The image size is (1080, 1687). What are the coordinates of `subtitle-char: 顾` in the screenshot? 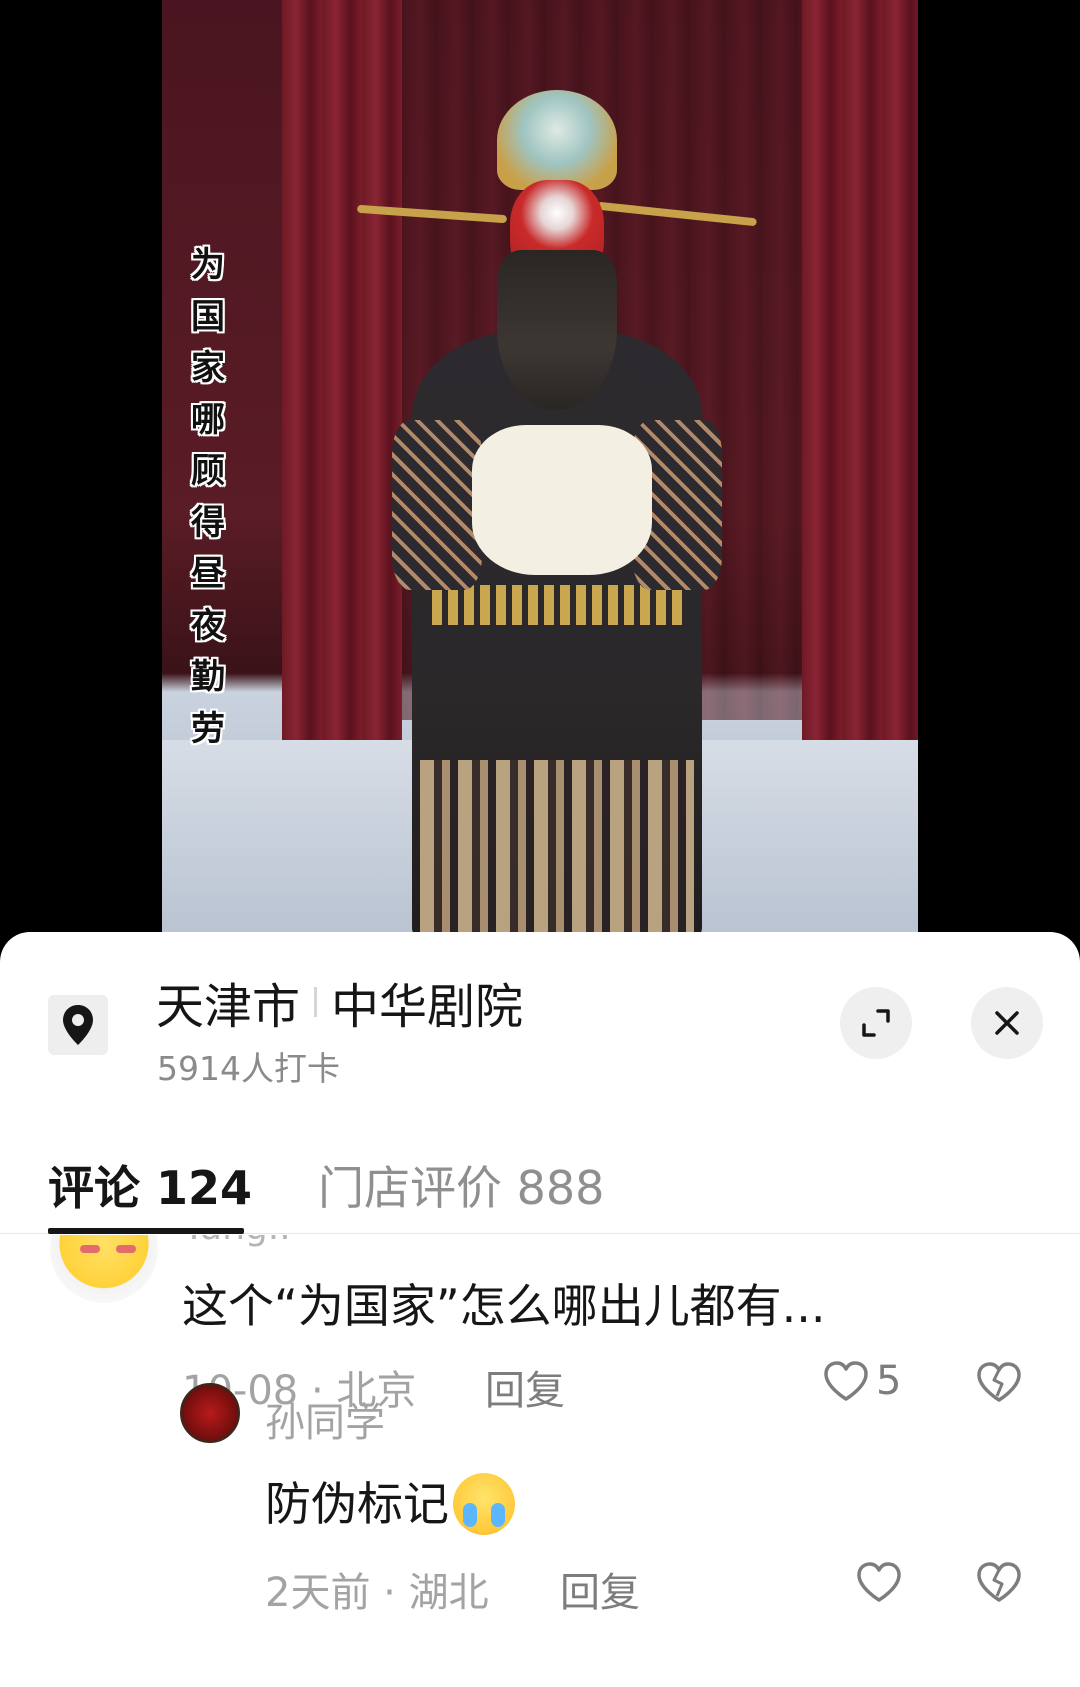 It's located at (208, 471).